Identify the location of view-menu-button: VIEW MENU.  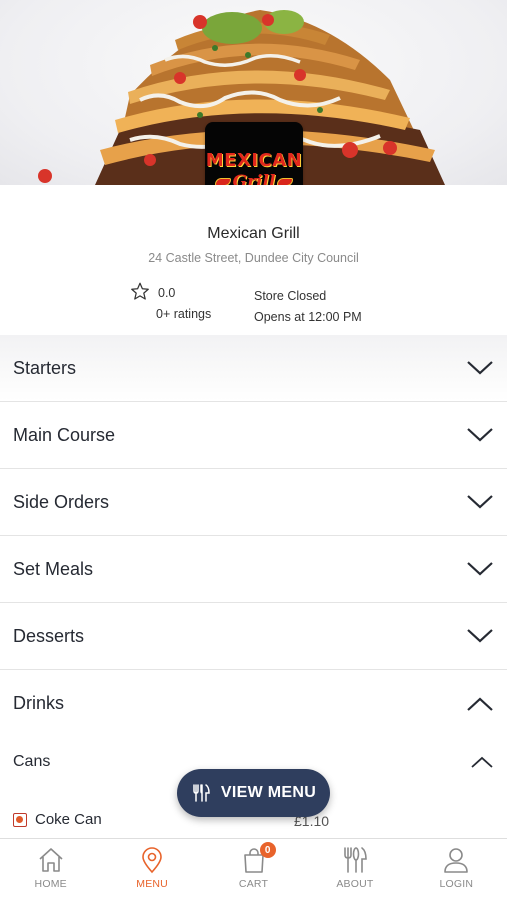
(253, 793).